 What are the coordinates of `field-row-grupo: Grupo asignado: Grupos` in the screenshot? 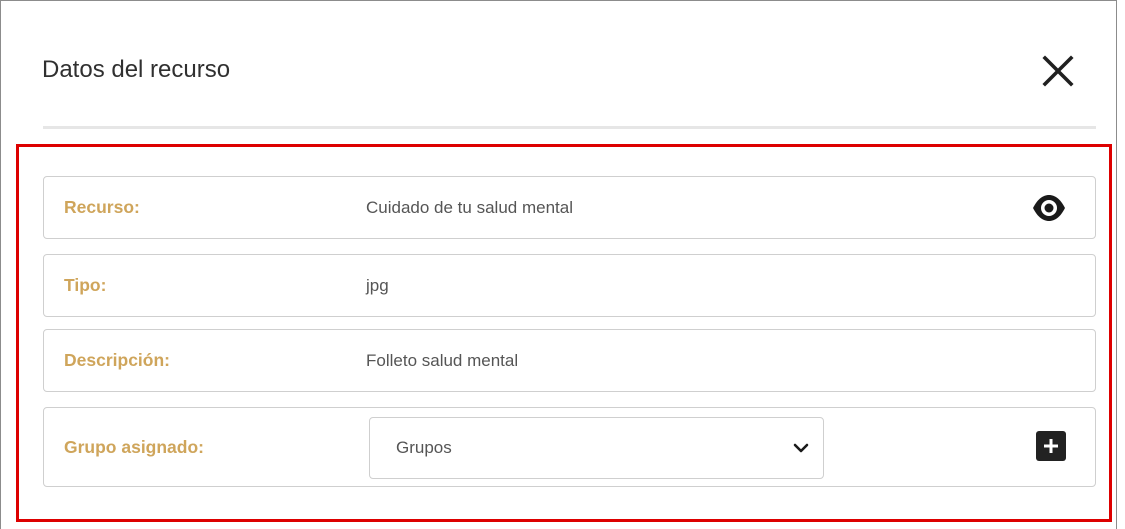 It's located at (569, 447).